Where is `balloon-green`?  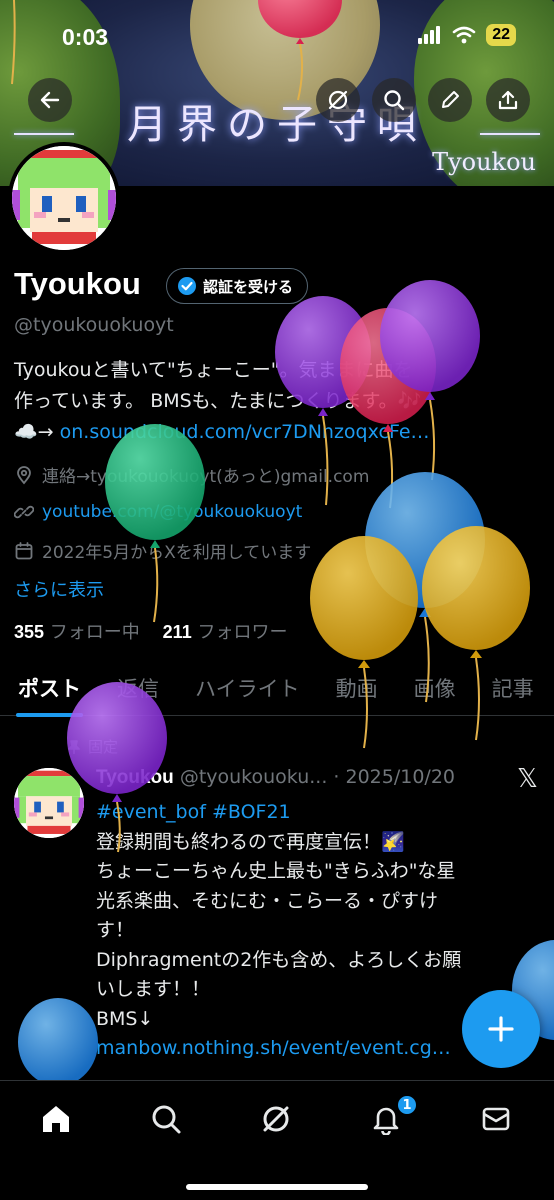 balloon-green is located at coordinates (155, 523).